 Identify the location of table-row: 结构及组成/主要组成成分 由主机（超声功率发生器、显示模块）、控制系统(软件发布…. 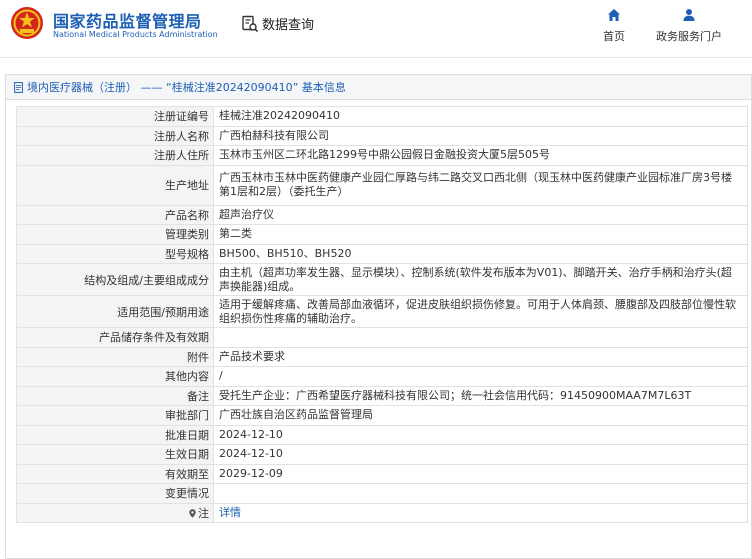
(382, 279).